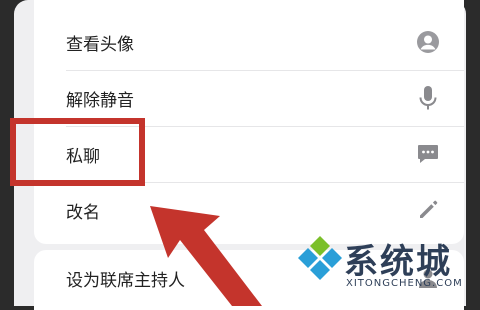 This screenshot has height=310, width=480. Describe the element at coordinates (320, 258) in the screenshot. I see `watermark-logo` at that location.